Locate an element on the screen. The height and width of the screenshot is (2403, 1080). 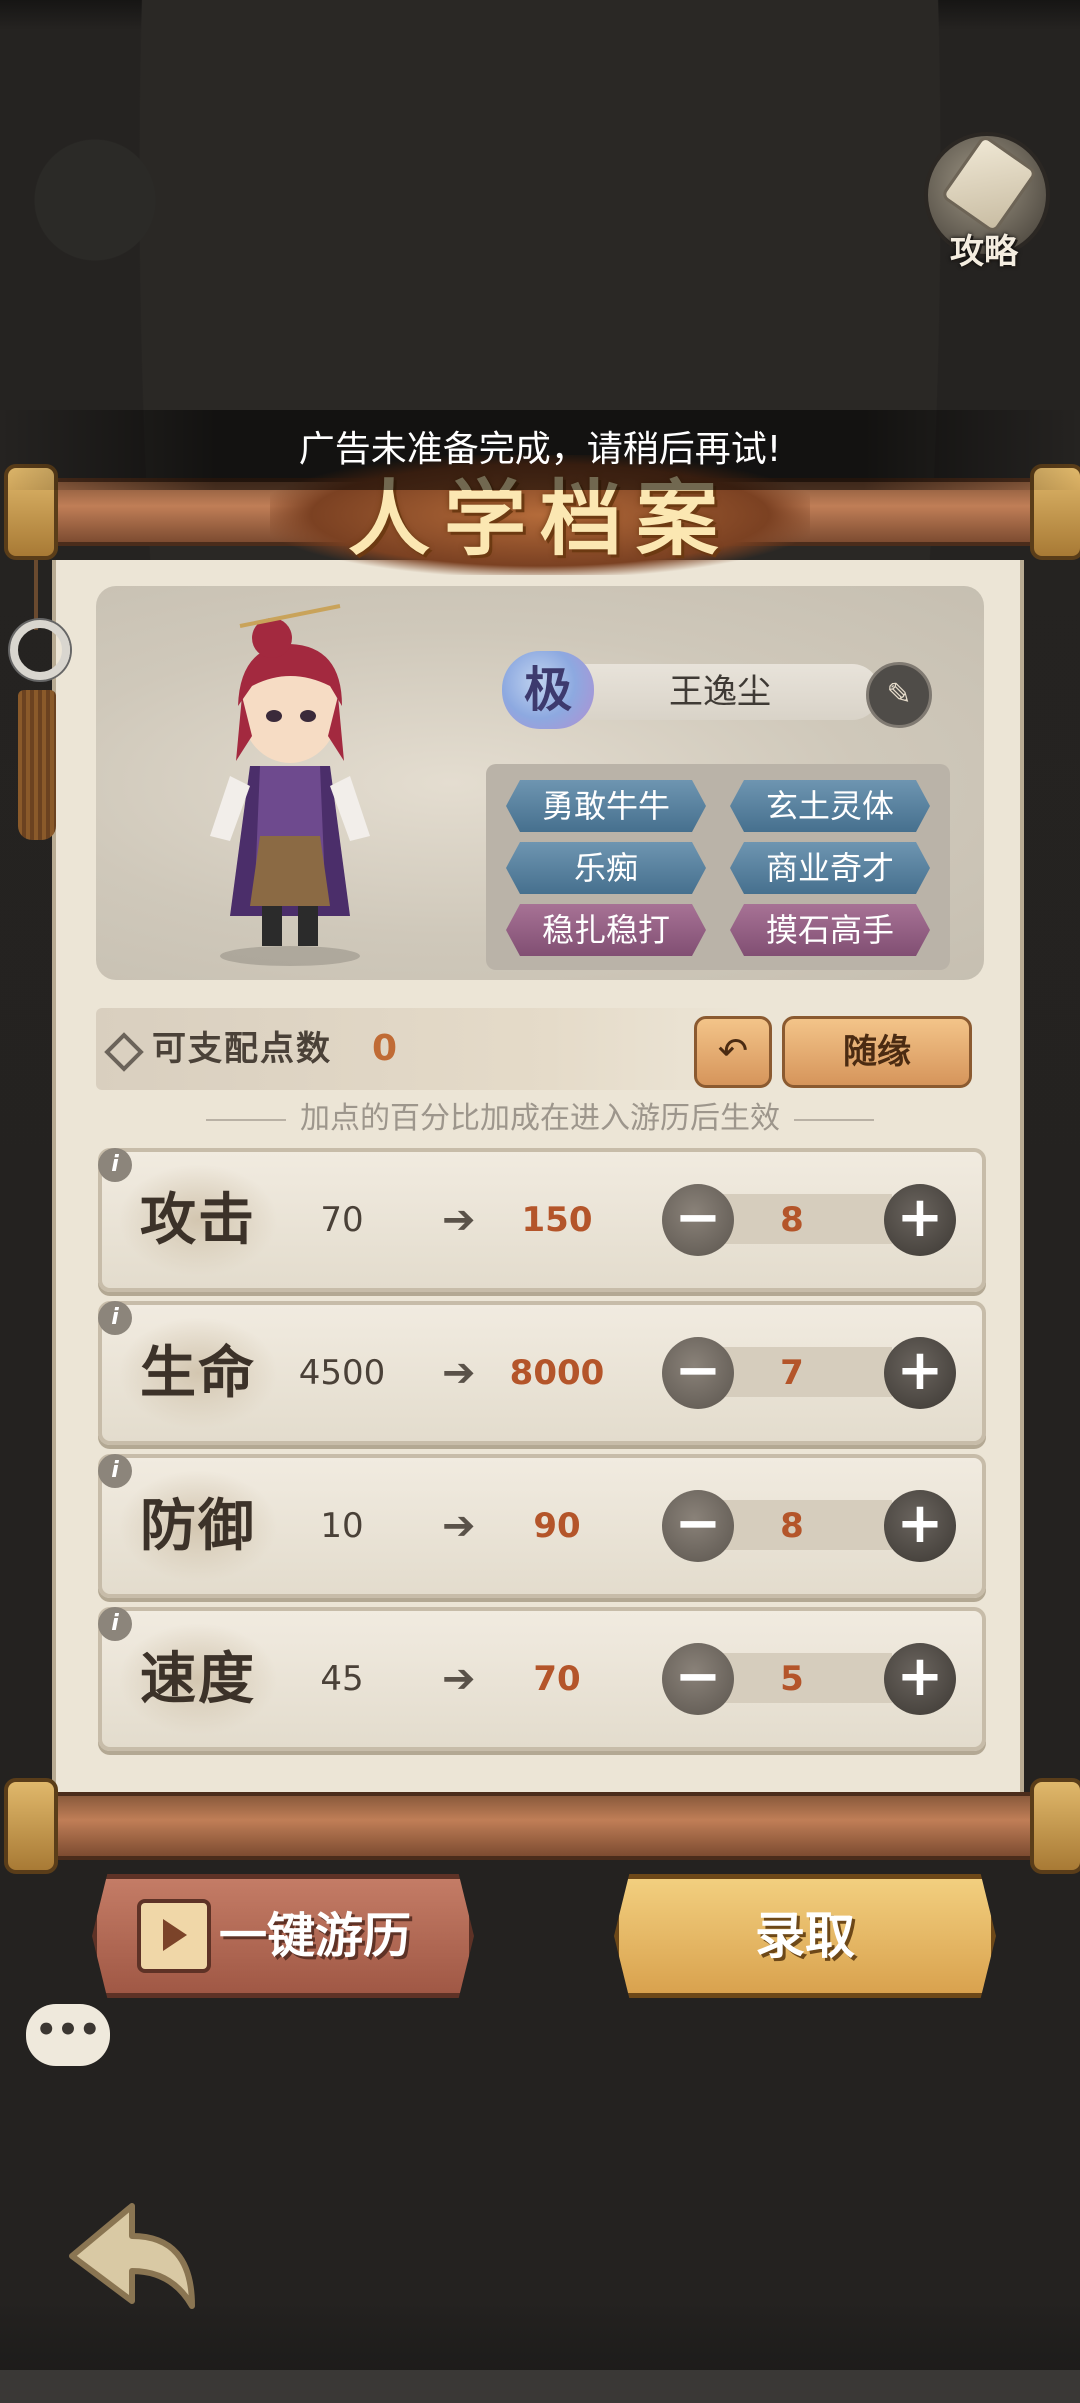
hint-text: 加点的百分比加成在进入游历后生效 is located at coordinates (540, 1118).